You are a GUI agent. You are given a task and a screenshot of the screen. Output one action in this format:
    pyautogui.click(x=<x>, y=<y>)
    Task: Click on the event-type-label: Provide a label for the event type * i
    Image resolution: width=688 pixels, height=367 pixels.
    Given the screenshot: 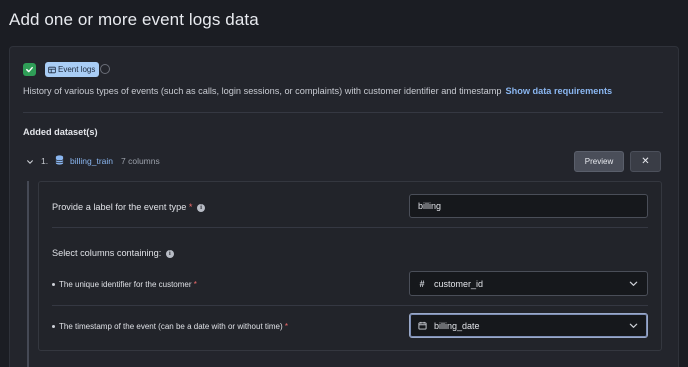 What is the action you would take?
    pyautogui.click(x=129, y=207)
    